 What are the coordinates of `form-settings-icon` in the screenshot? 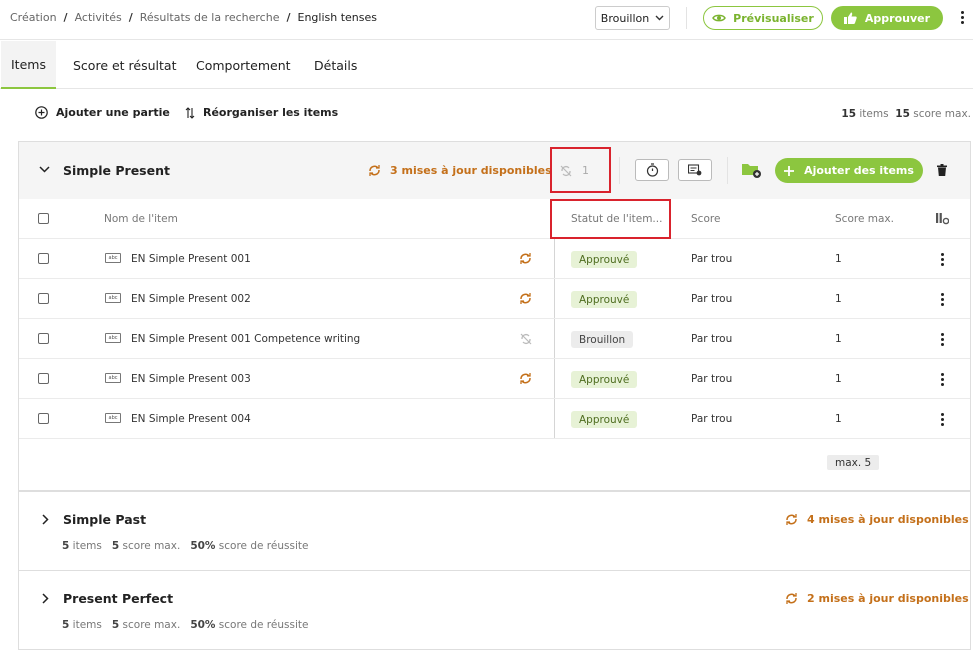 It's located at (695, 170).